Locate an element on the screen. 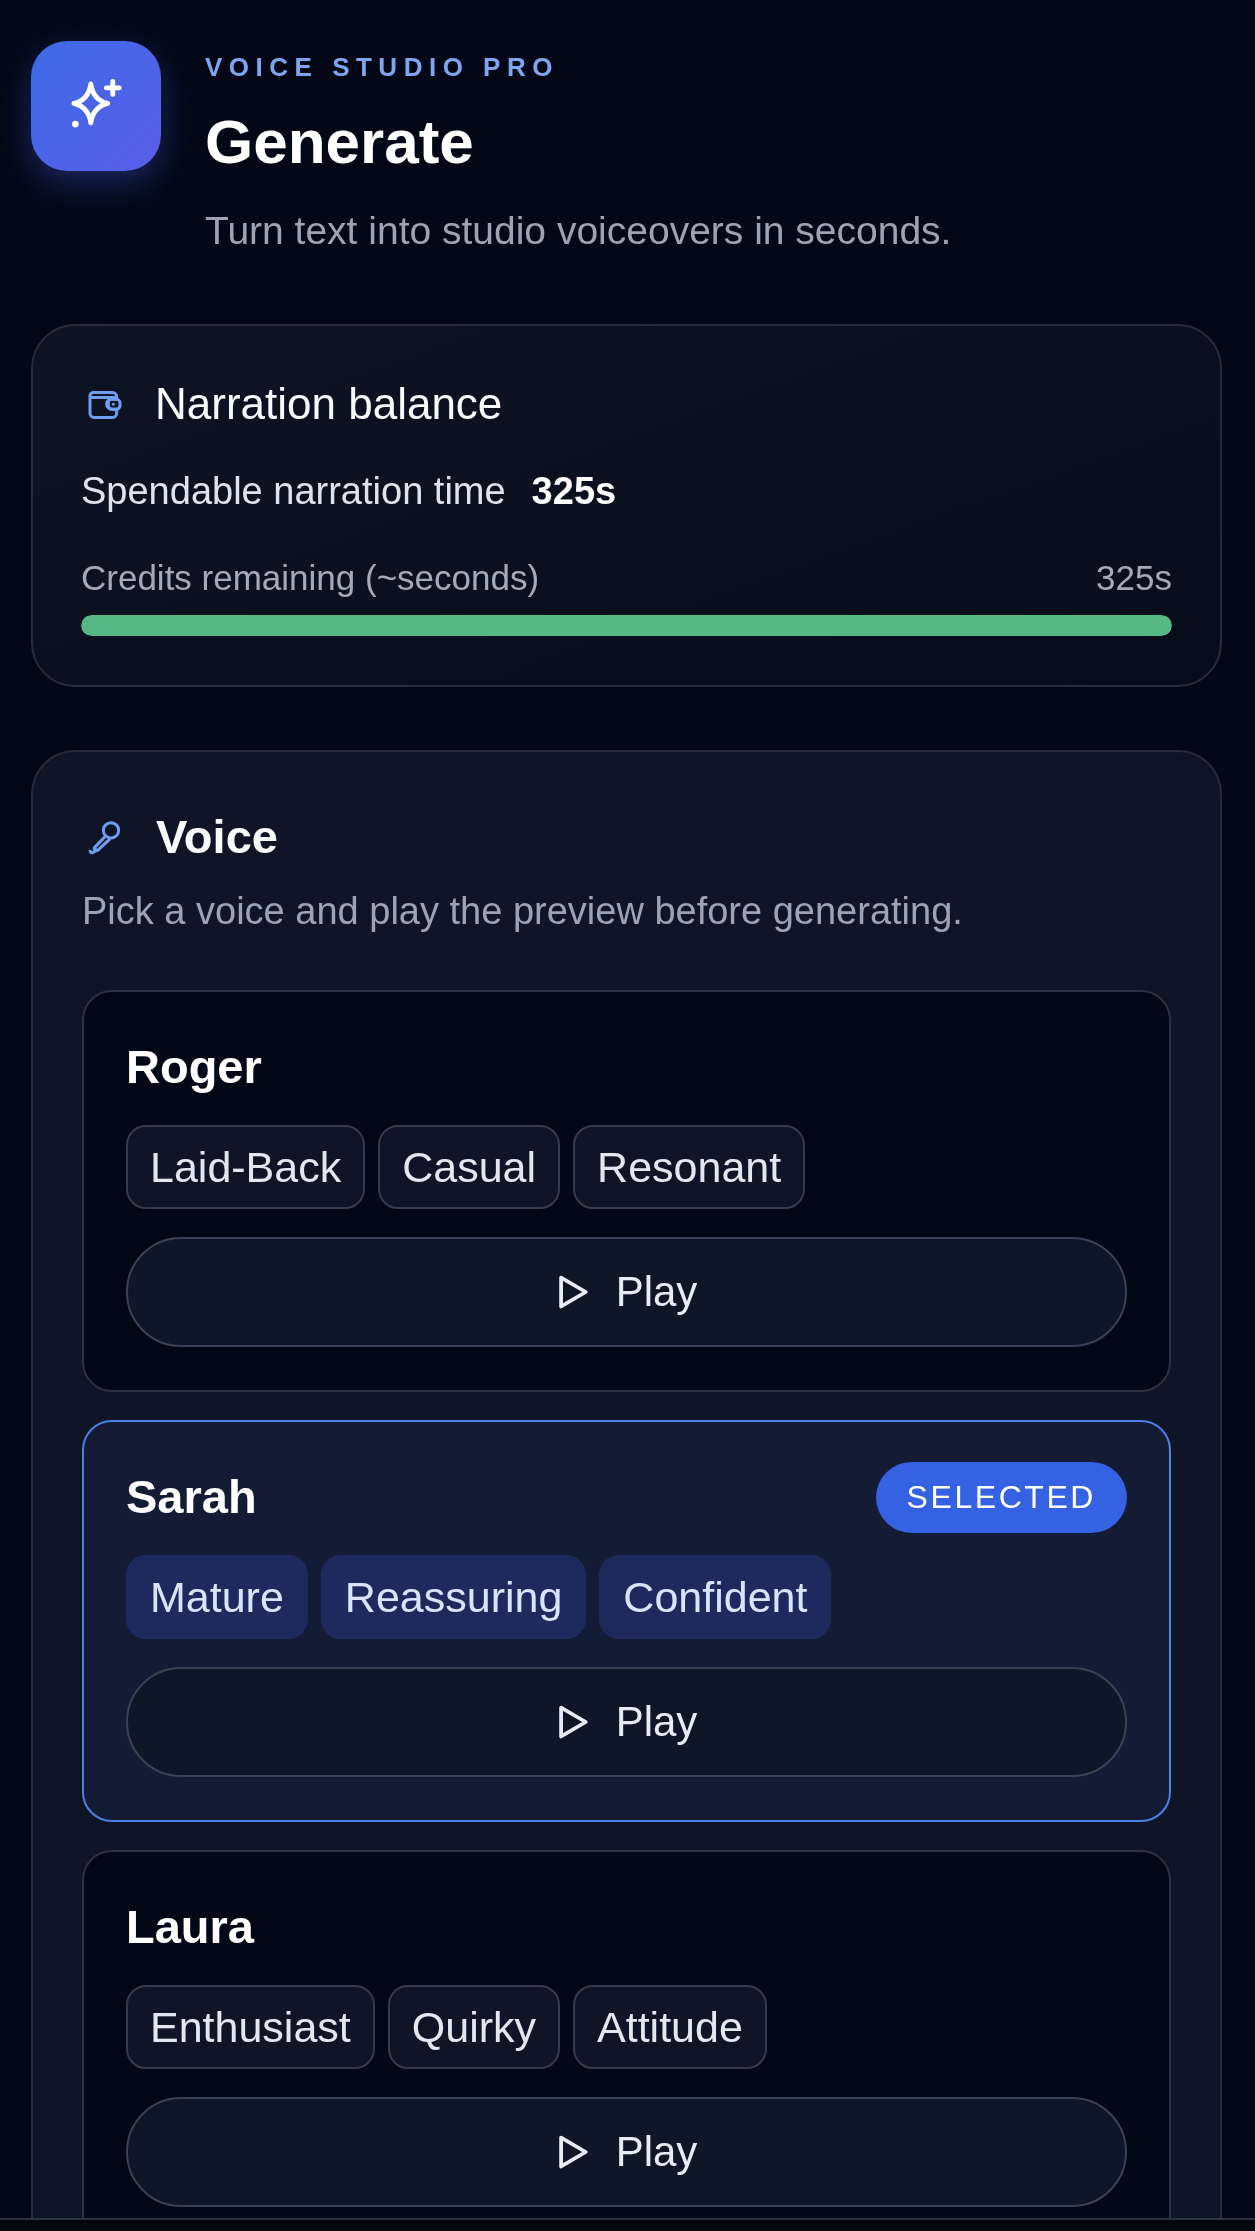  voice-card: Laura Enthusiast Quirky Attitude Play is located at coordinates (626, 2033).